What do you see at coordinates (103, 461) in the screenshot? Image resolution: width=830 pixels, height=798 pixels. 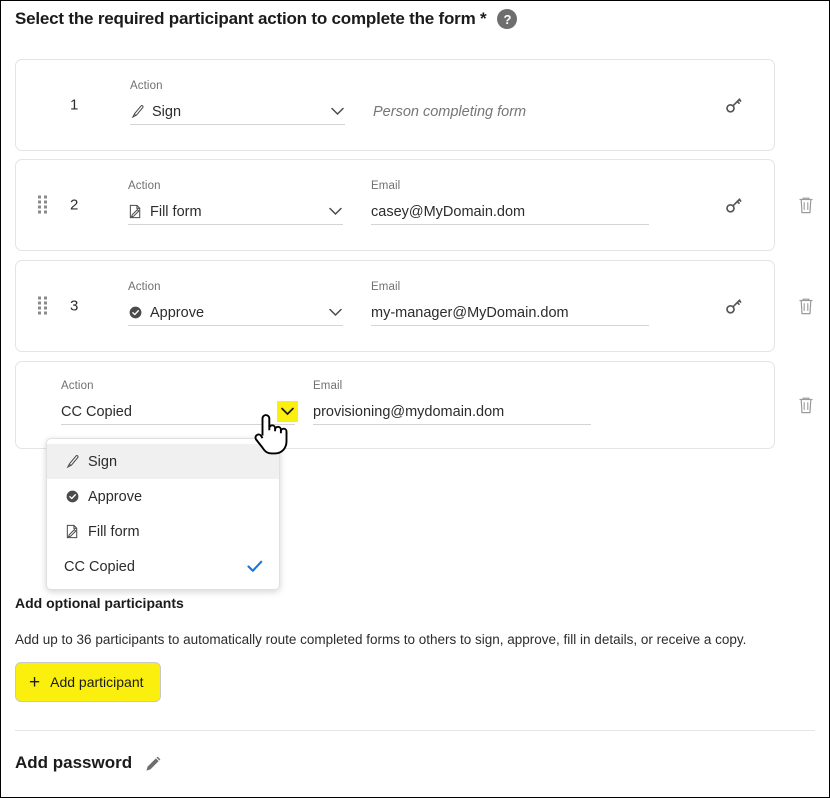 I see `dropdown-item-label: Sign` at bounding box center [103, 461].